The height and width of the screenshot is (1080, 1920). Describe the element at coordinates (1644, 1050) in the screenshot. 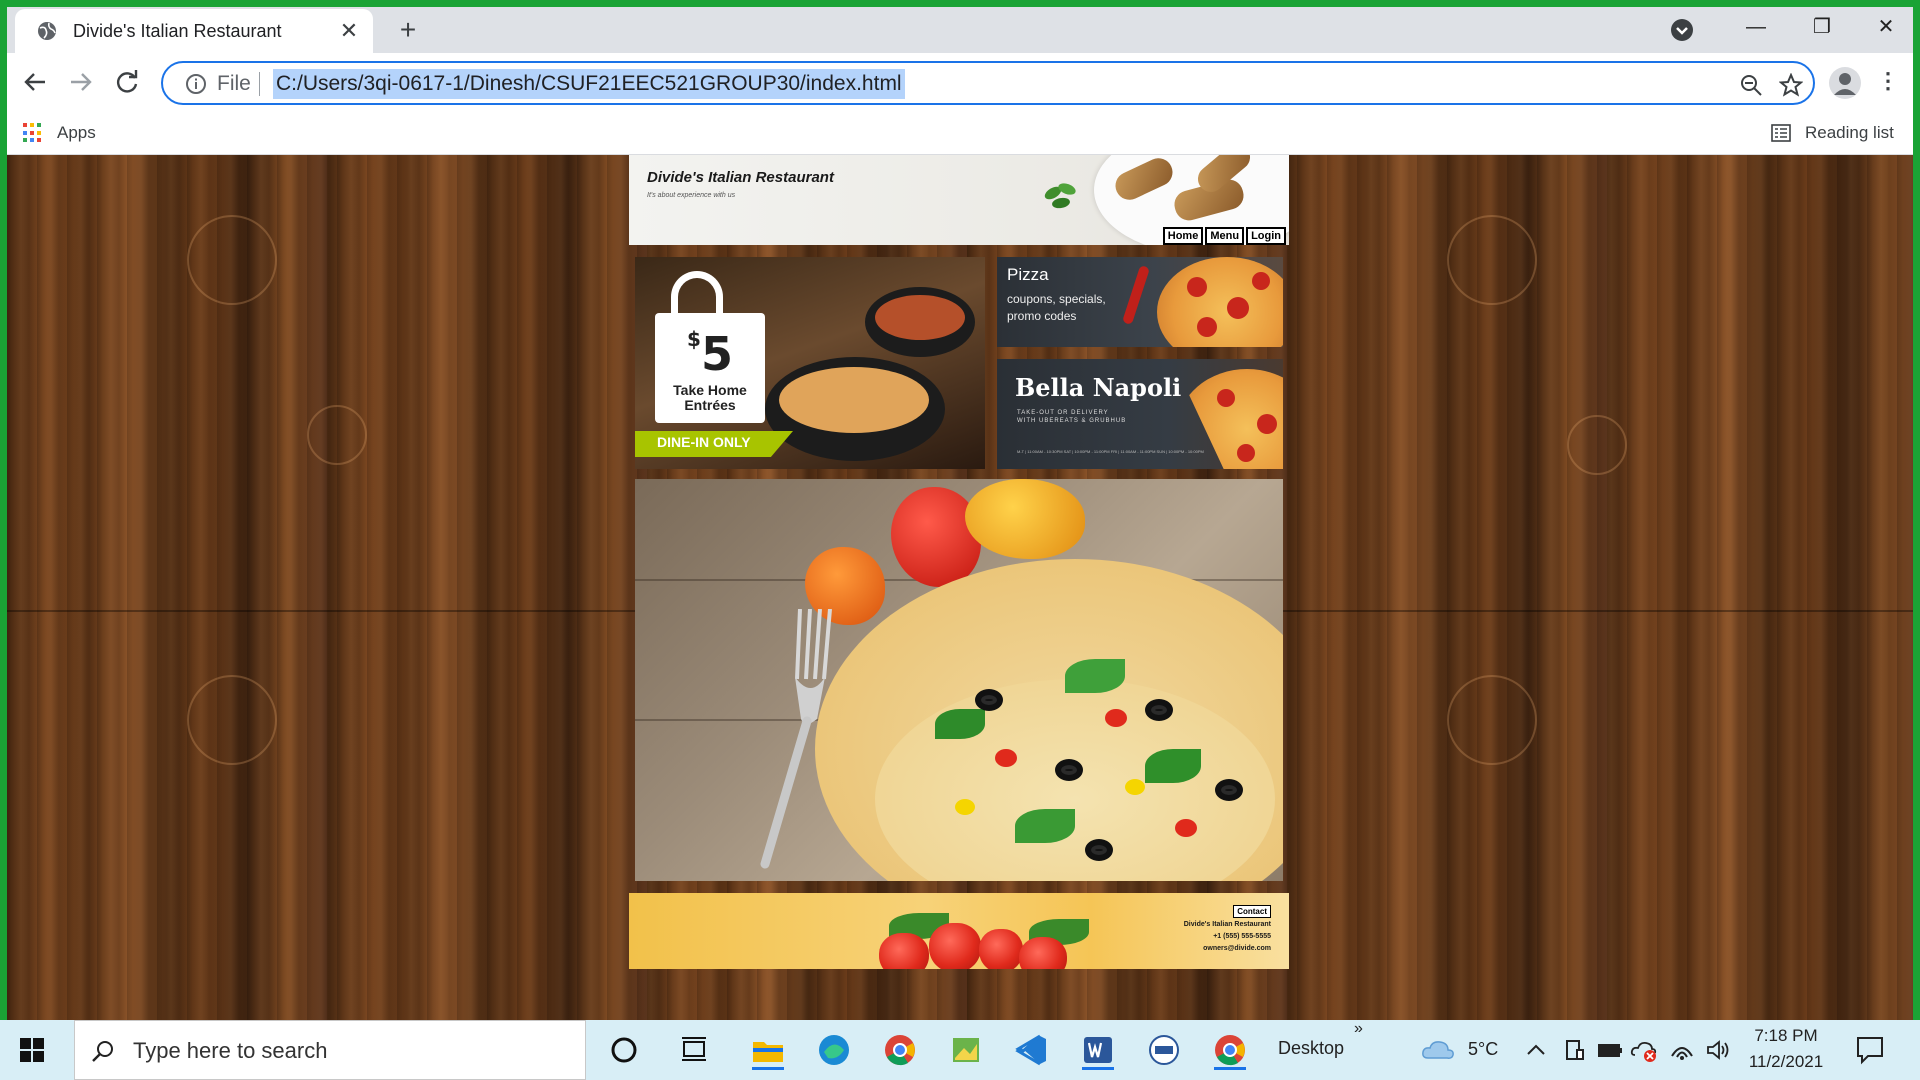

I see `onedrive-error-icon` at that location.